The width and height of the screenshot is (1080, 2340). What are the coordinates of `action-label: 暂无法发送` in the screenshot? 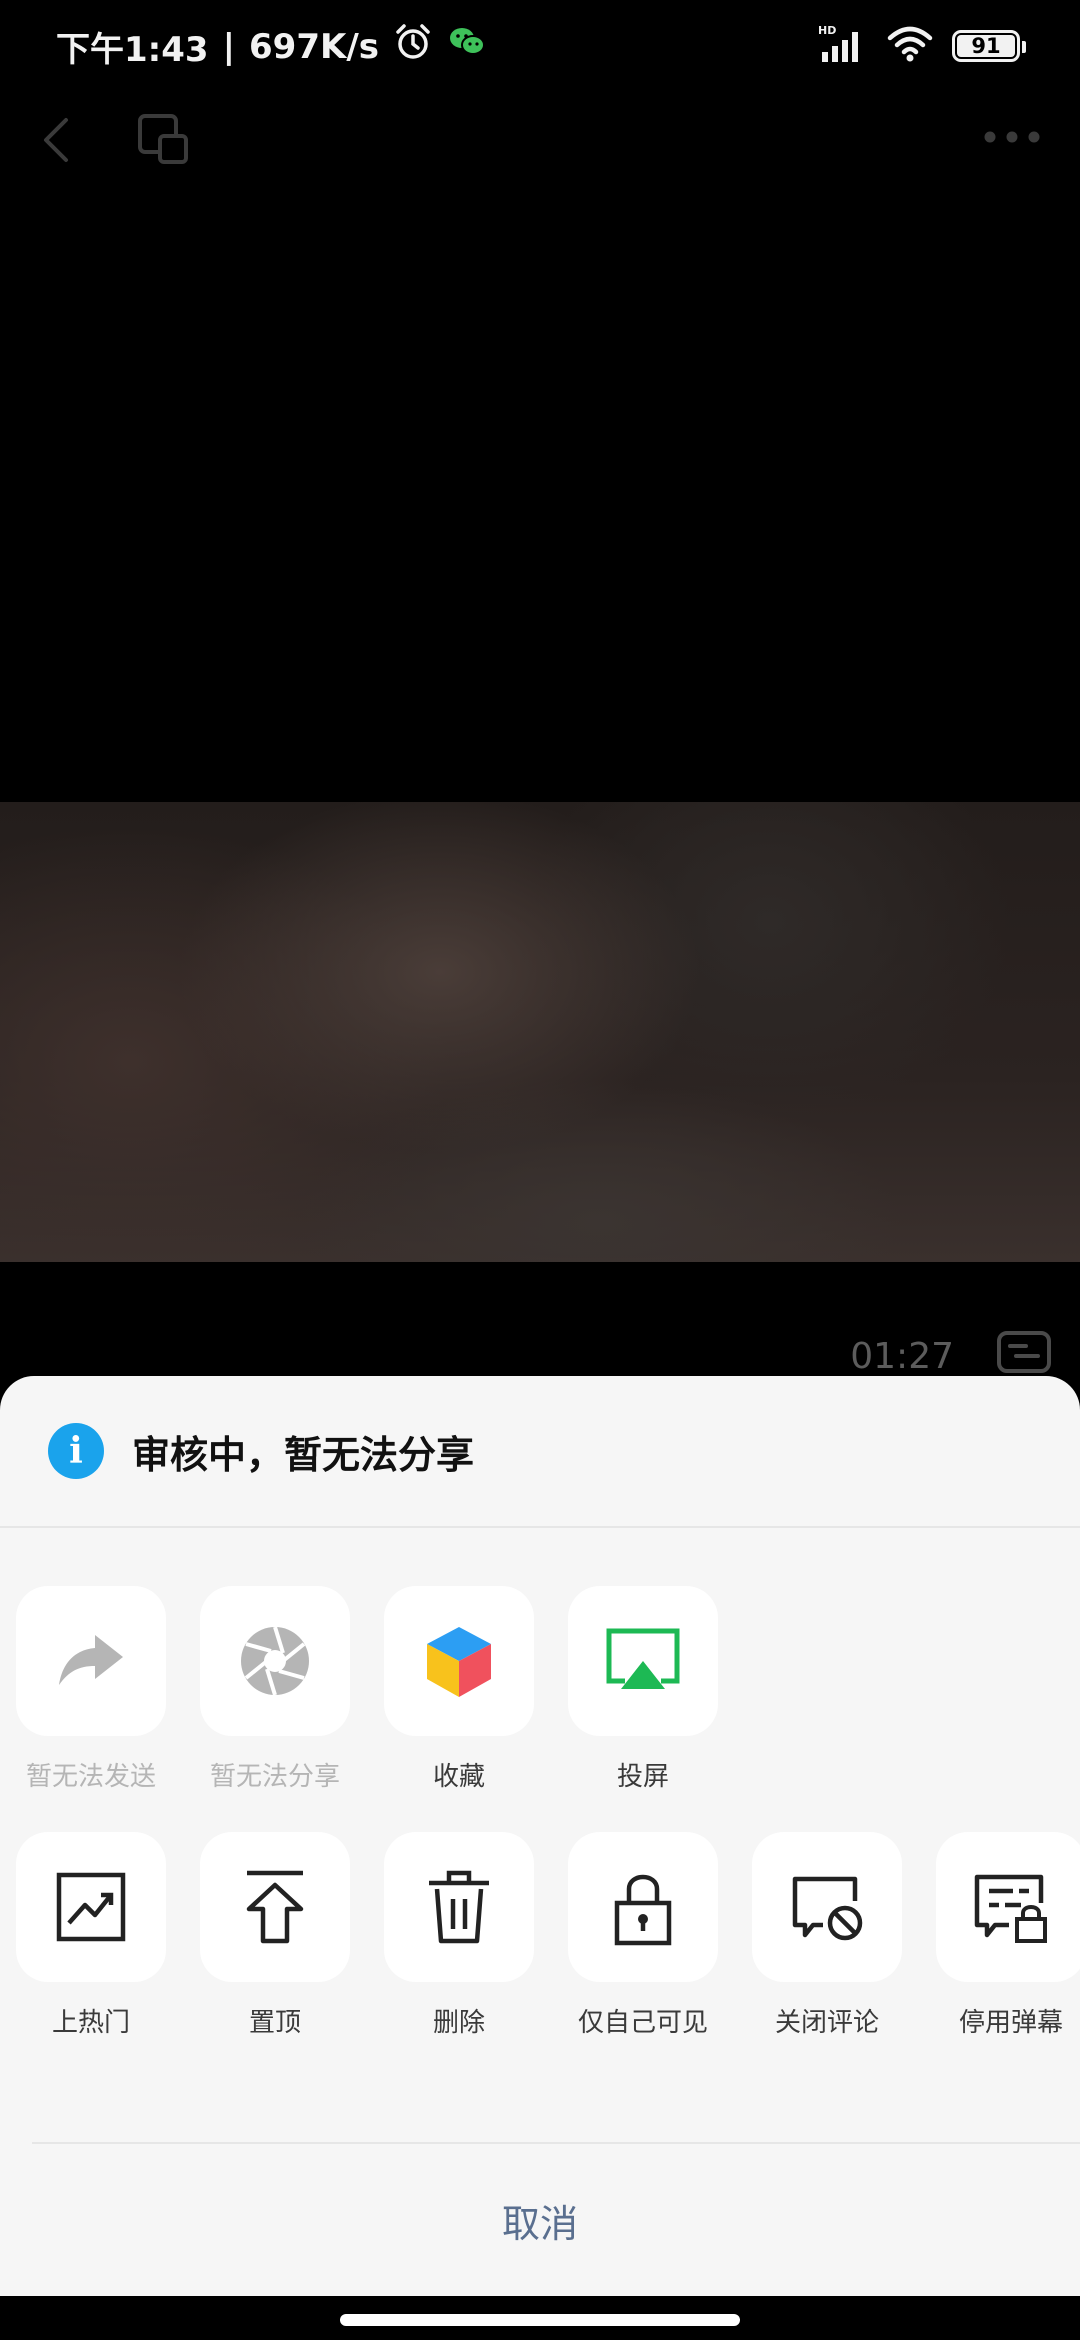 It's located at (90, 1777).